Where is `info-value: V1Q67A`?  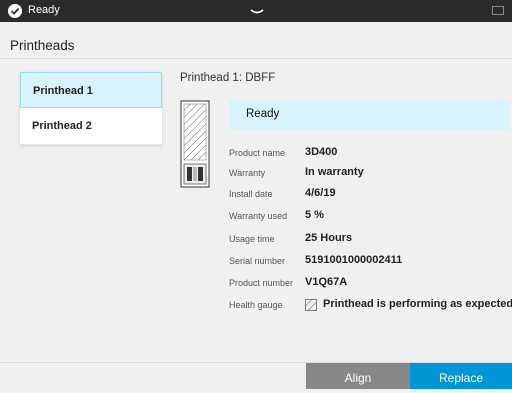 info-value: V1Q67A is located at coordinates (326, 282).